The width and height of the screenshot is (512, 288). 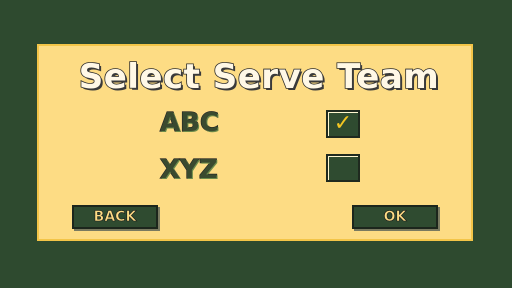 I want to click on team-checkbox-abc: ✓, so click(x=343, y=124).